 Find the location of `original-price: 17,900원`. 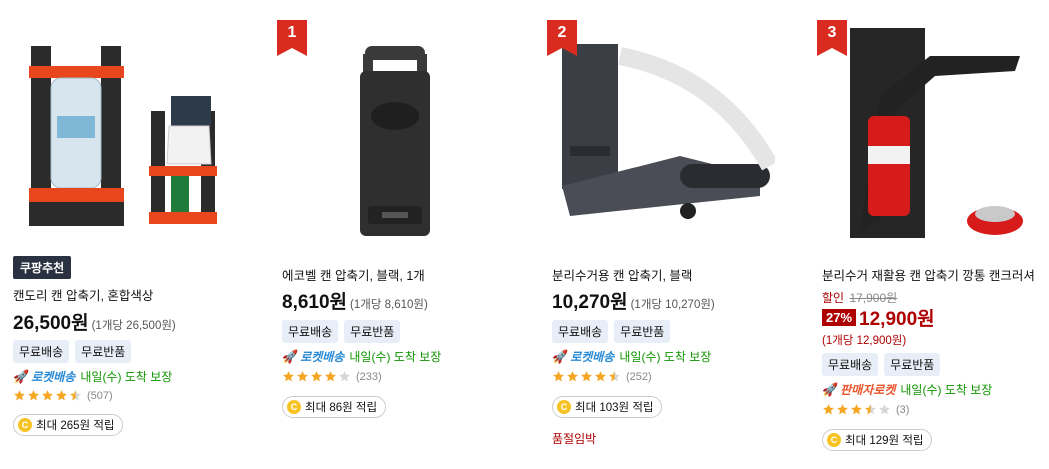

original-price: 17,900원 is located at coordinates (873, 298).